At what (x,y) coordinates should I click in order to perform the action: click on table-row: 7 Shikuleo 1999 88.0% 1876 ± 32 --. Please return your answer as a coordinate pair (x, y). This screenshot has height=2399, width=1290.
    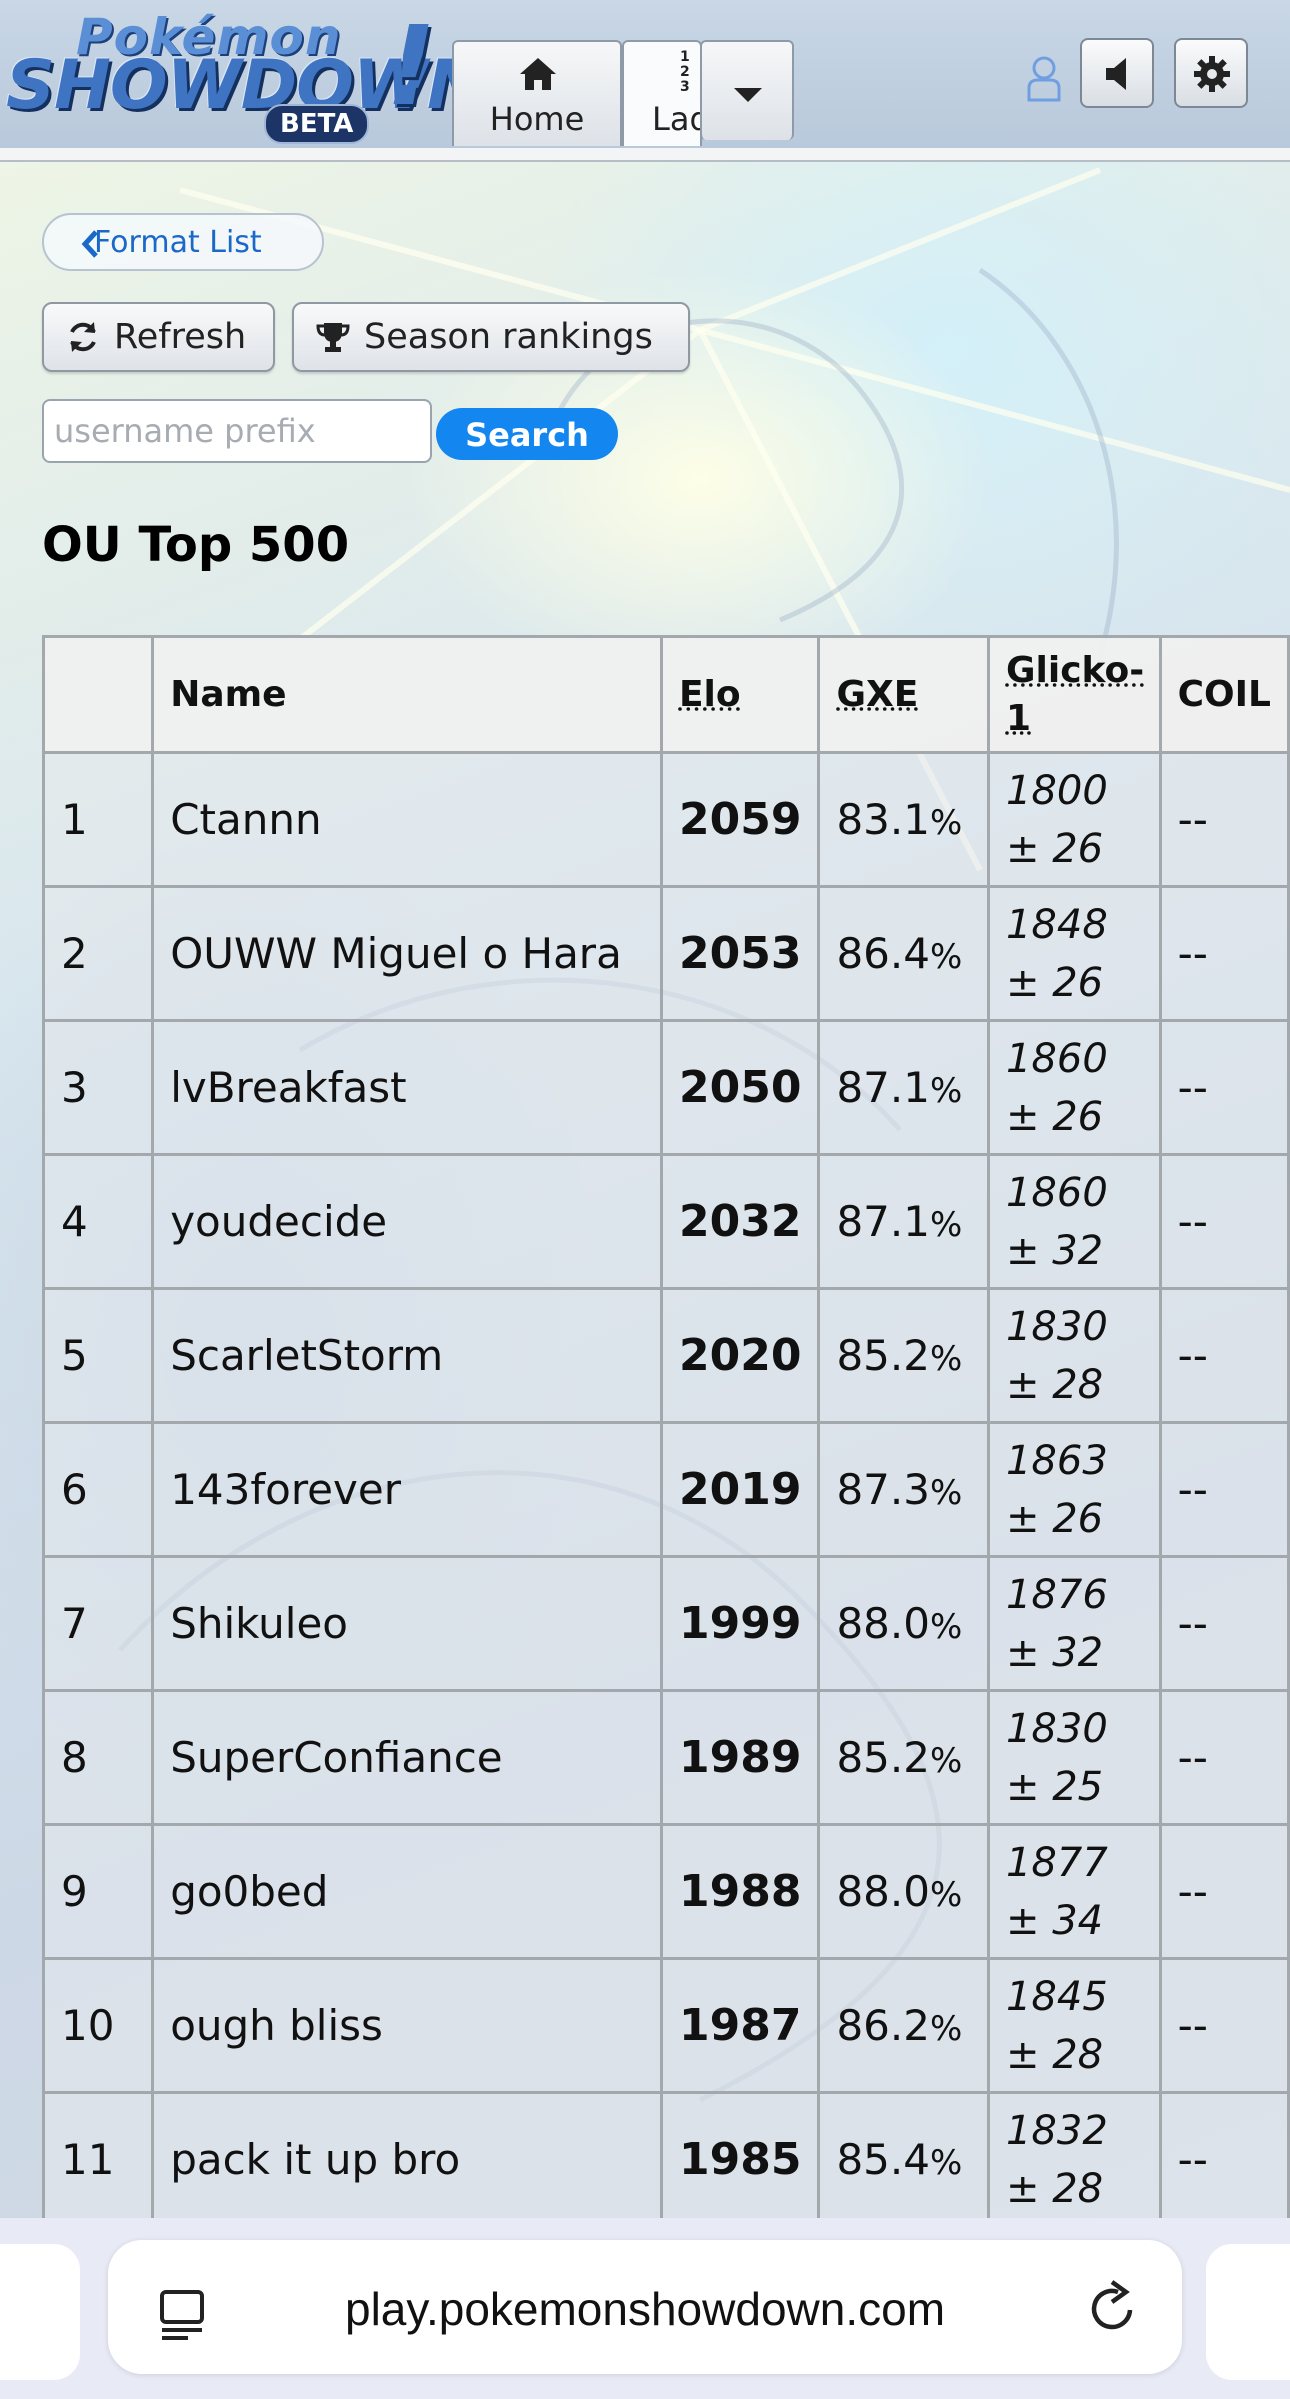
    Looking at the image, I should click on (665, 1623).